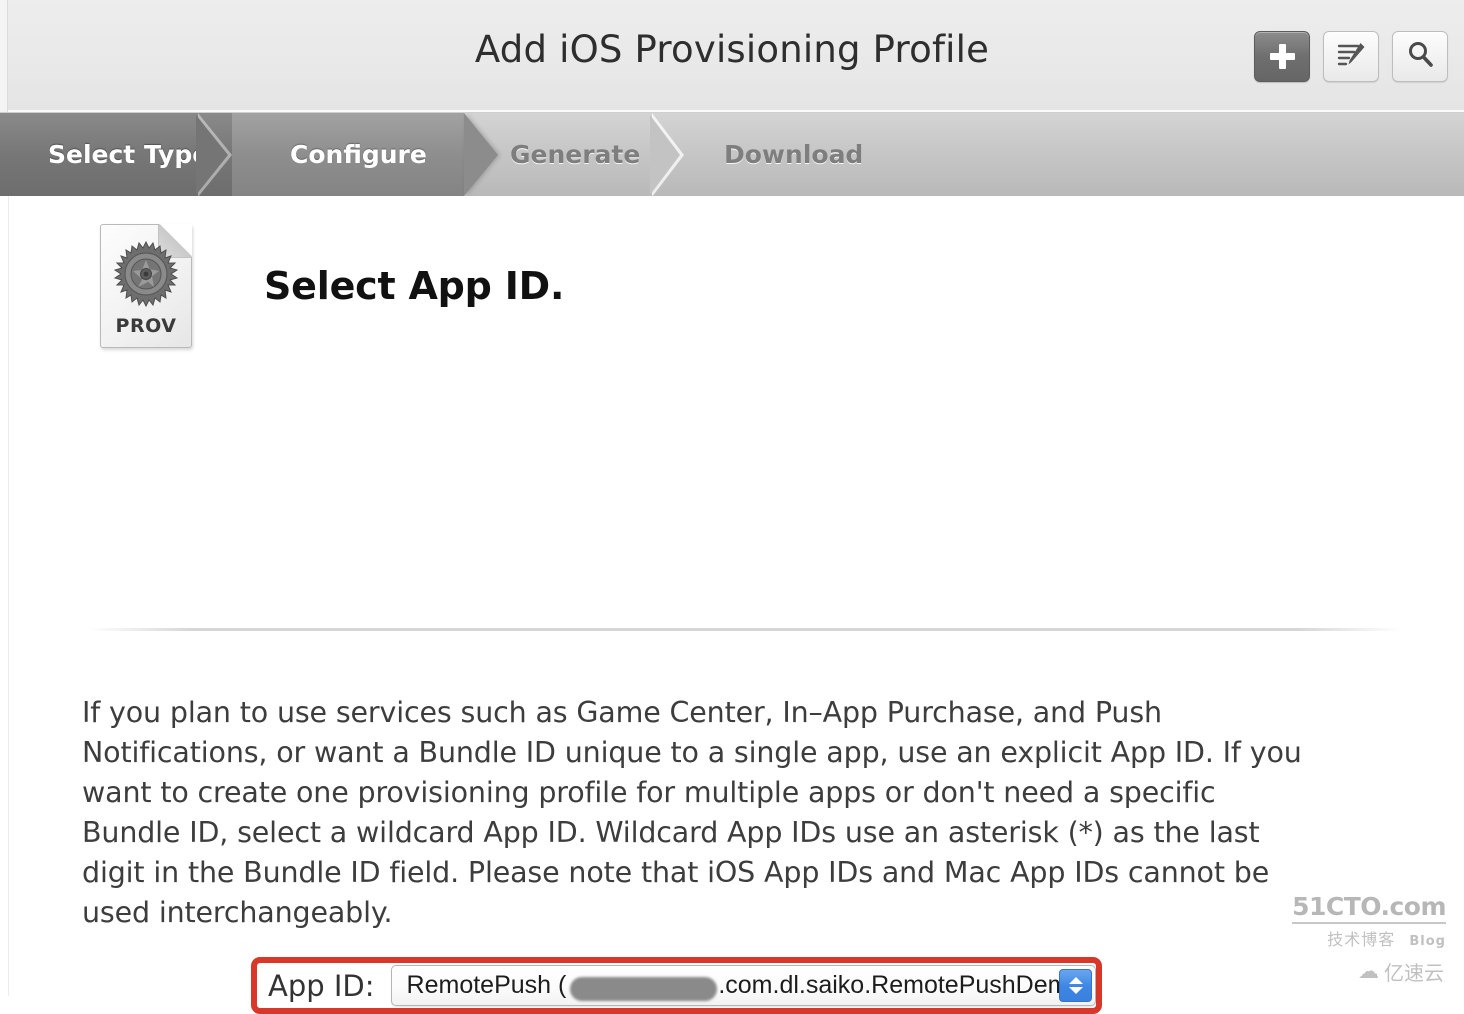 Image resolution: width=1464 pixels, height=1014 pixels. What do you see at coordinates (1075, 985) in the screenshot?
I see `up-down-chevron-icon` at bounding box center [1075, 985].